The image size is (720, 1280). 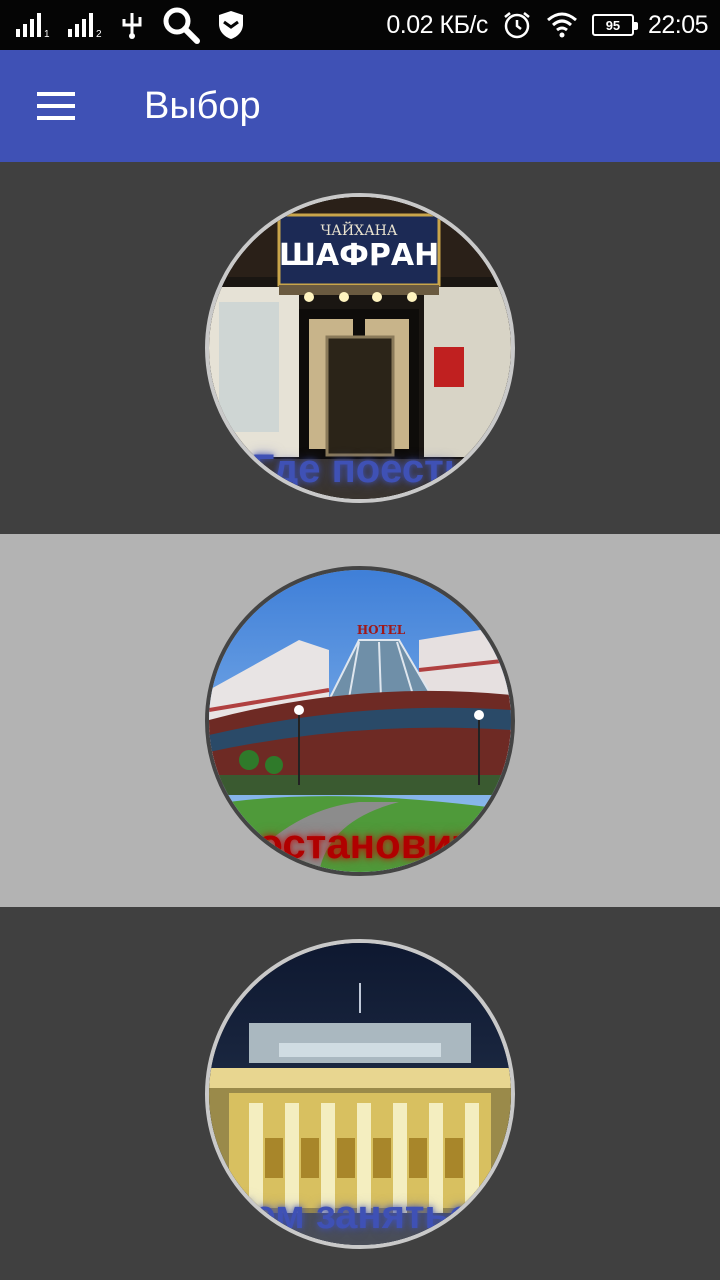 What do you see at coordinates (360, 25) in the screenshot?
I see `status-bar: 1 2 0.02 КБ/с 95 22:05` at bounding box center [360, 25].